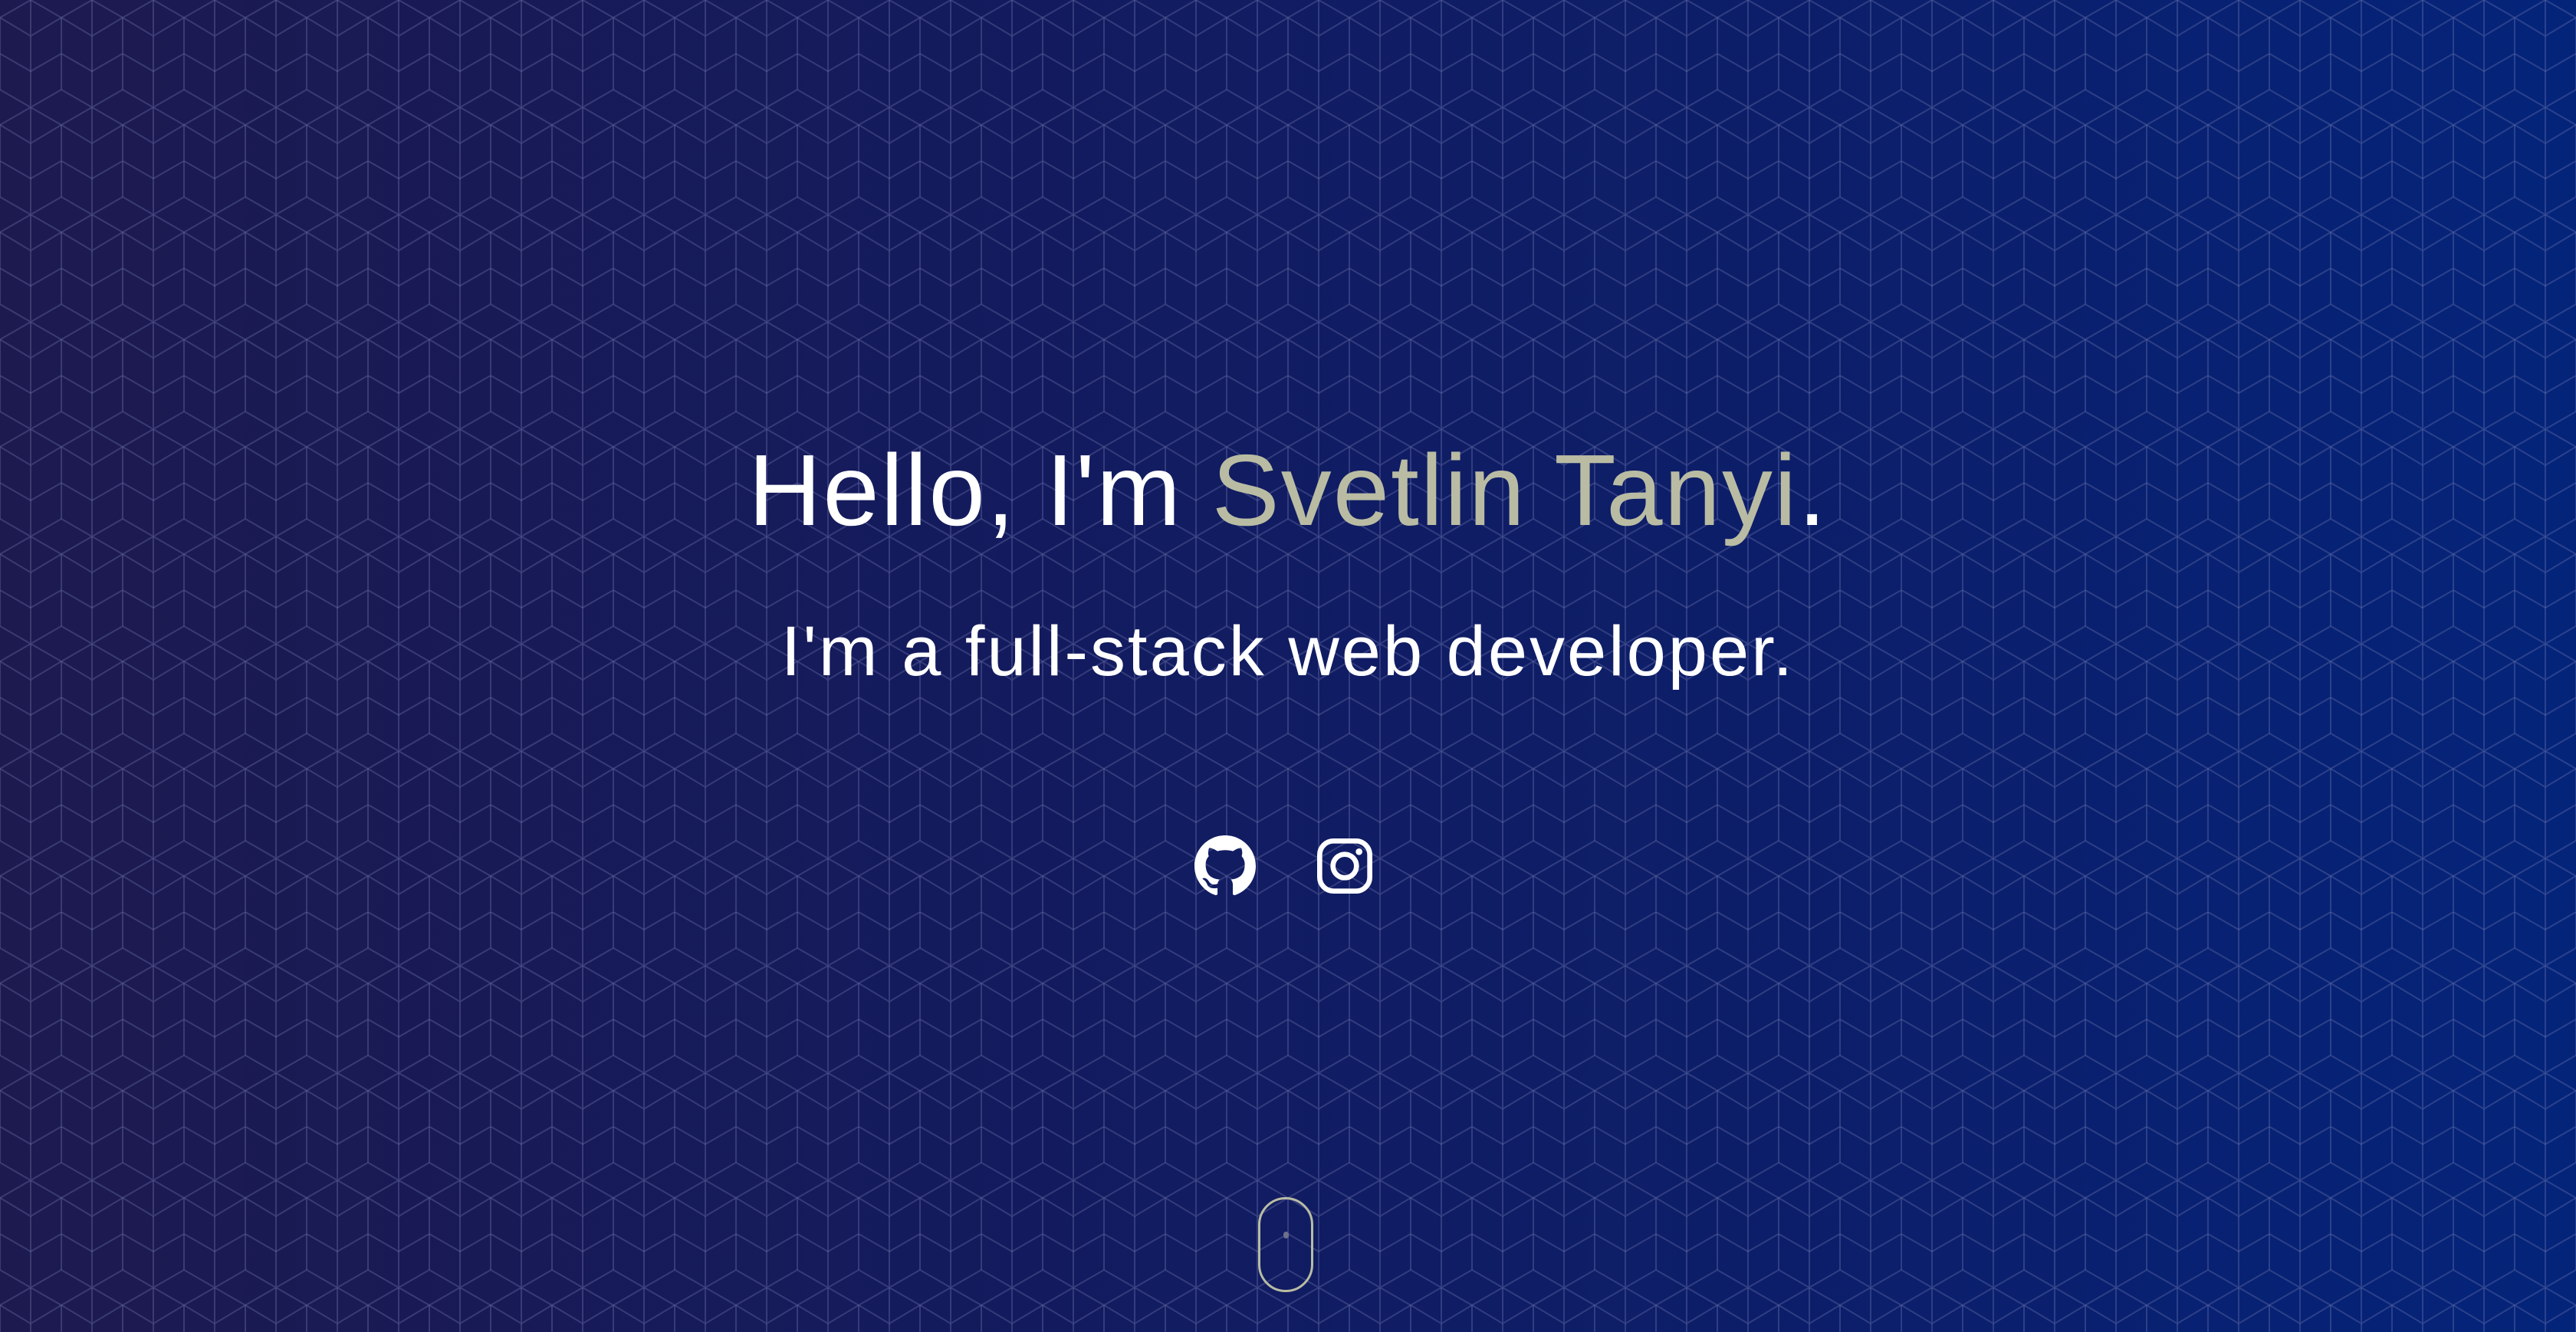 The height and width of the screenshot is (1332, 2576). I want to click on instagram-link, so click(1344, 866).